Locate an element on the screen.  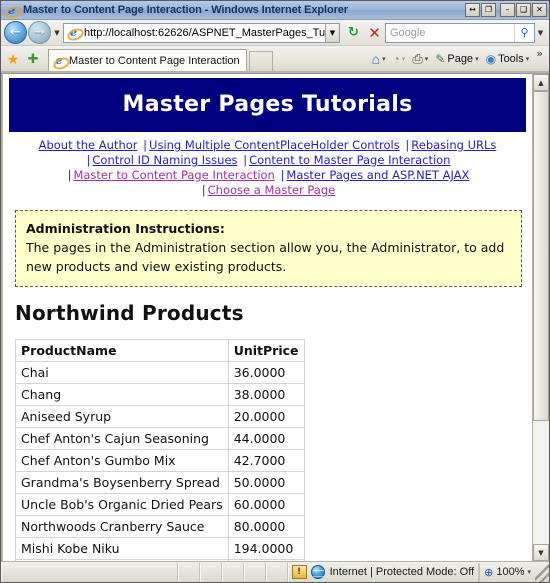
cell-unitprice: 44.0000 is located at coordinates (266, 438).